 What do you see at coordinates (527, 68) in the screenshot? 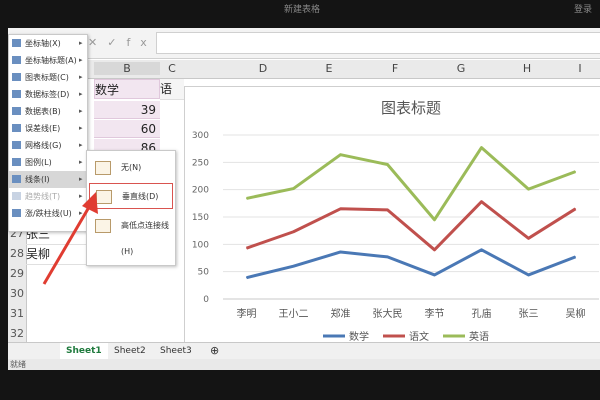
I see `column-header-h: H` at bounding box center [527, 68].